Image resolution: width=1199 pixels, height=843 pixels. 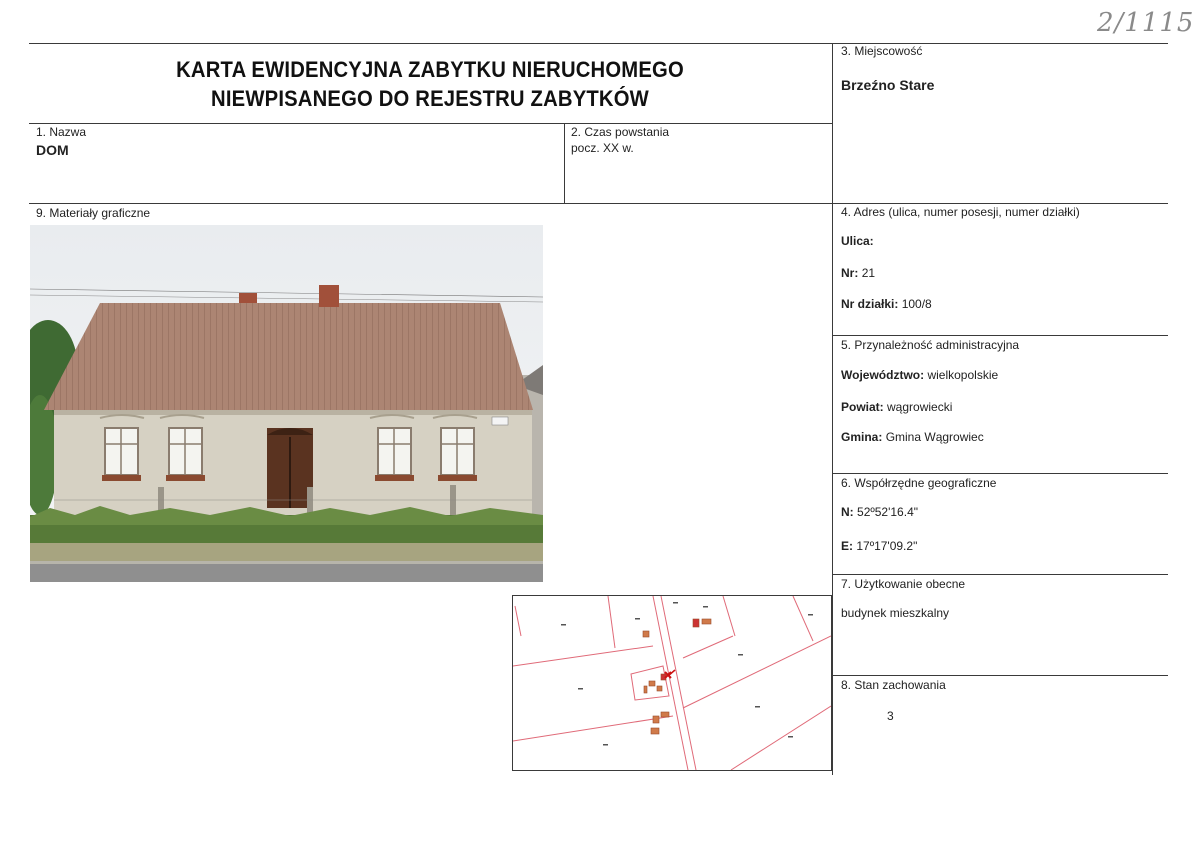 I want to click on locality-label: 3. Miejscowość, so click(x=882, y=51).